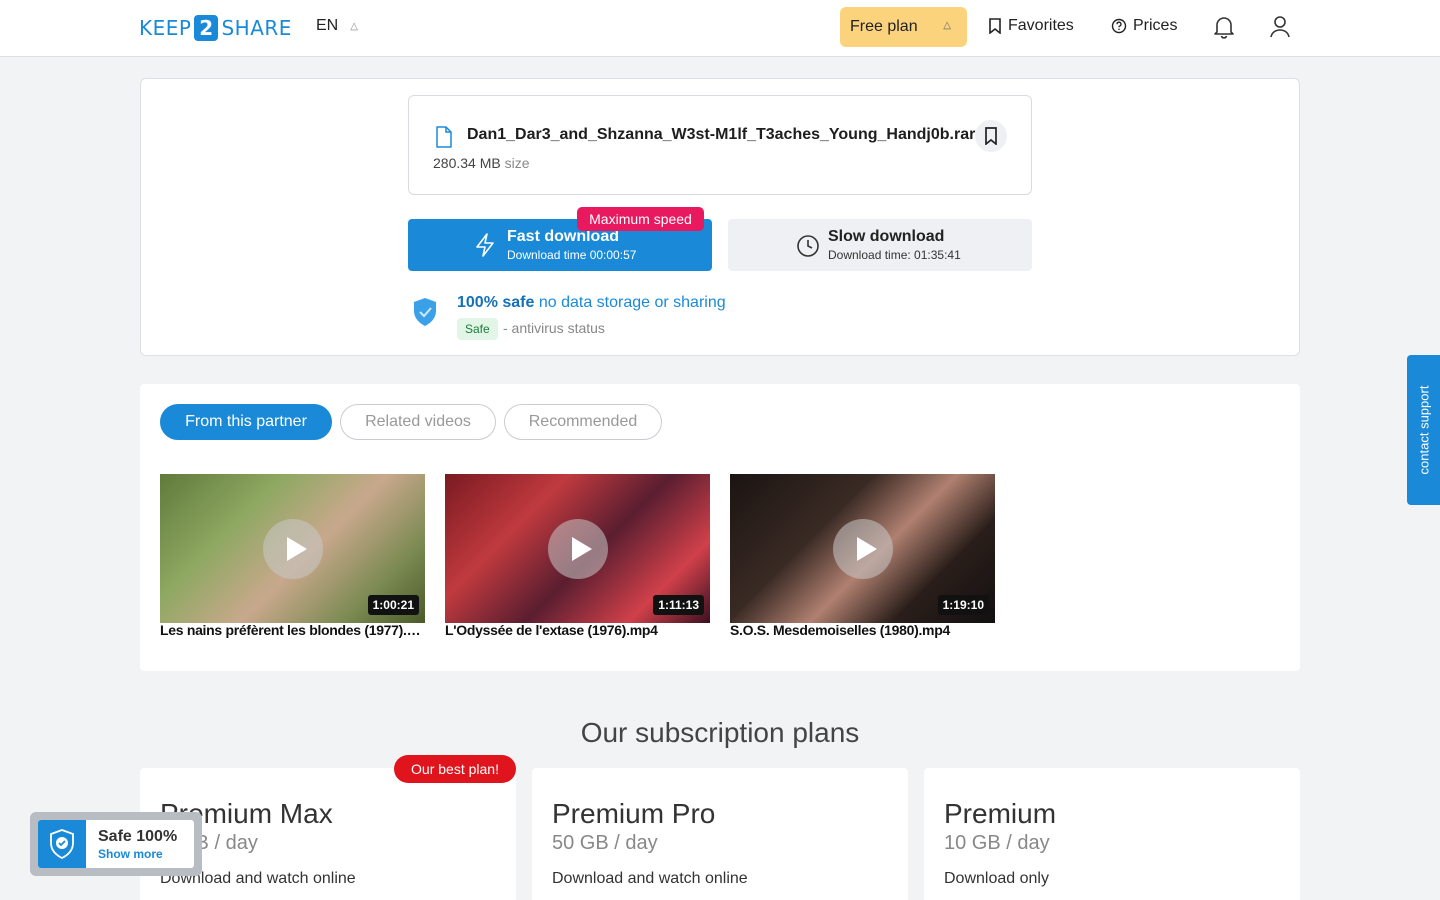 The image size is (1440, 900). Describe the element at coordinates (467, 163) in the screenshot. I see `file-size-value: 280.34 MB` at that location.